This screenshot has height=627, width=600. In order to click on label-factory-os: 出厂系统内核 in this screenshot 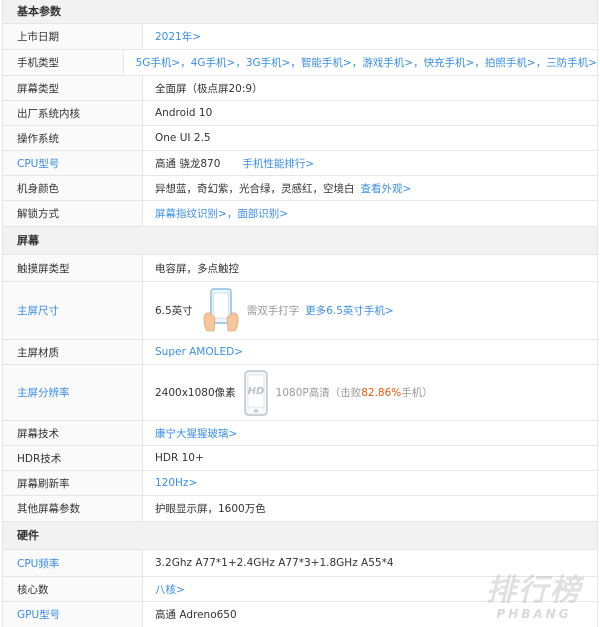, I will do `click(73, 113)`.